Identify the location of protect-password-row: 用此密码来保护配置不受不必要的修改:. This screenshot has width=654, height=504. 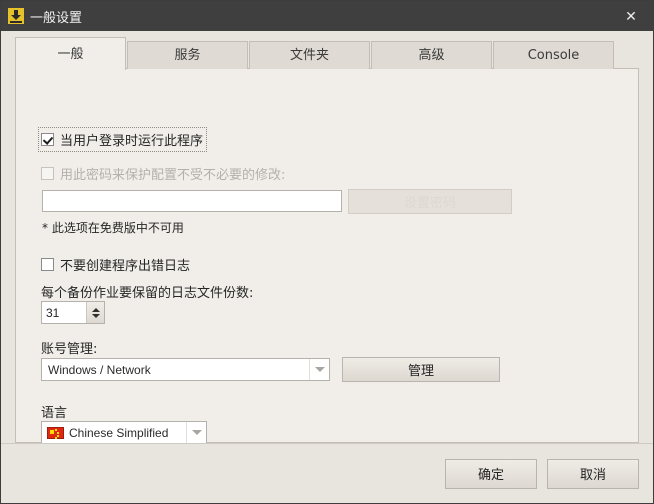
(163, 173).